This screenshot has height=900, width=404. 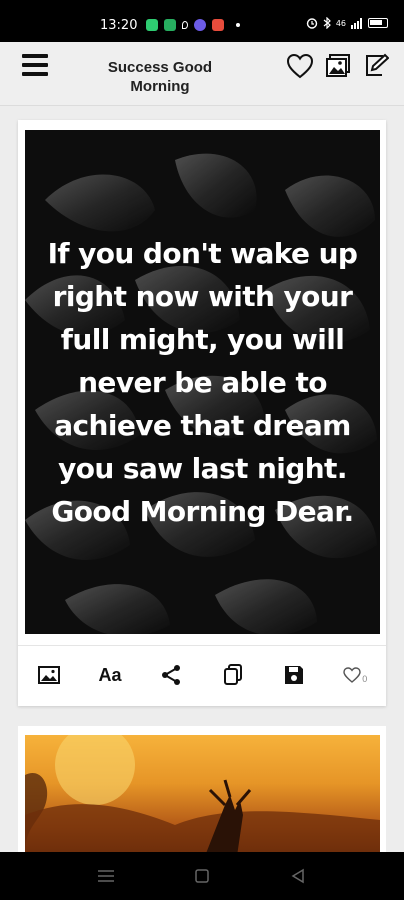 I want to click on sunset-scene, so click(x=202, y=795).